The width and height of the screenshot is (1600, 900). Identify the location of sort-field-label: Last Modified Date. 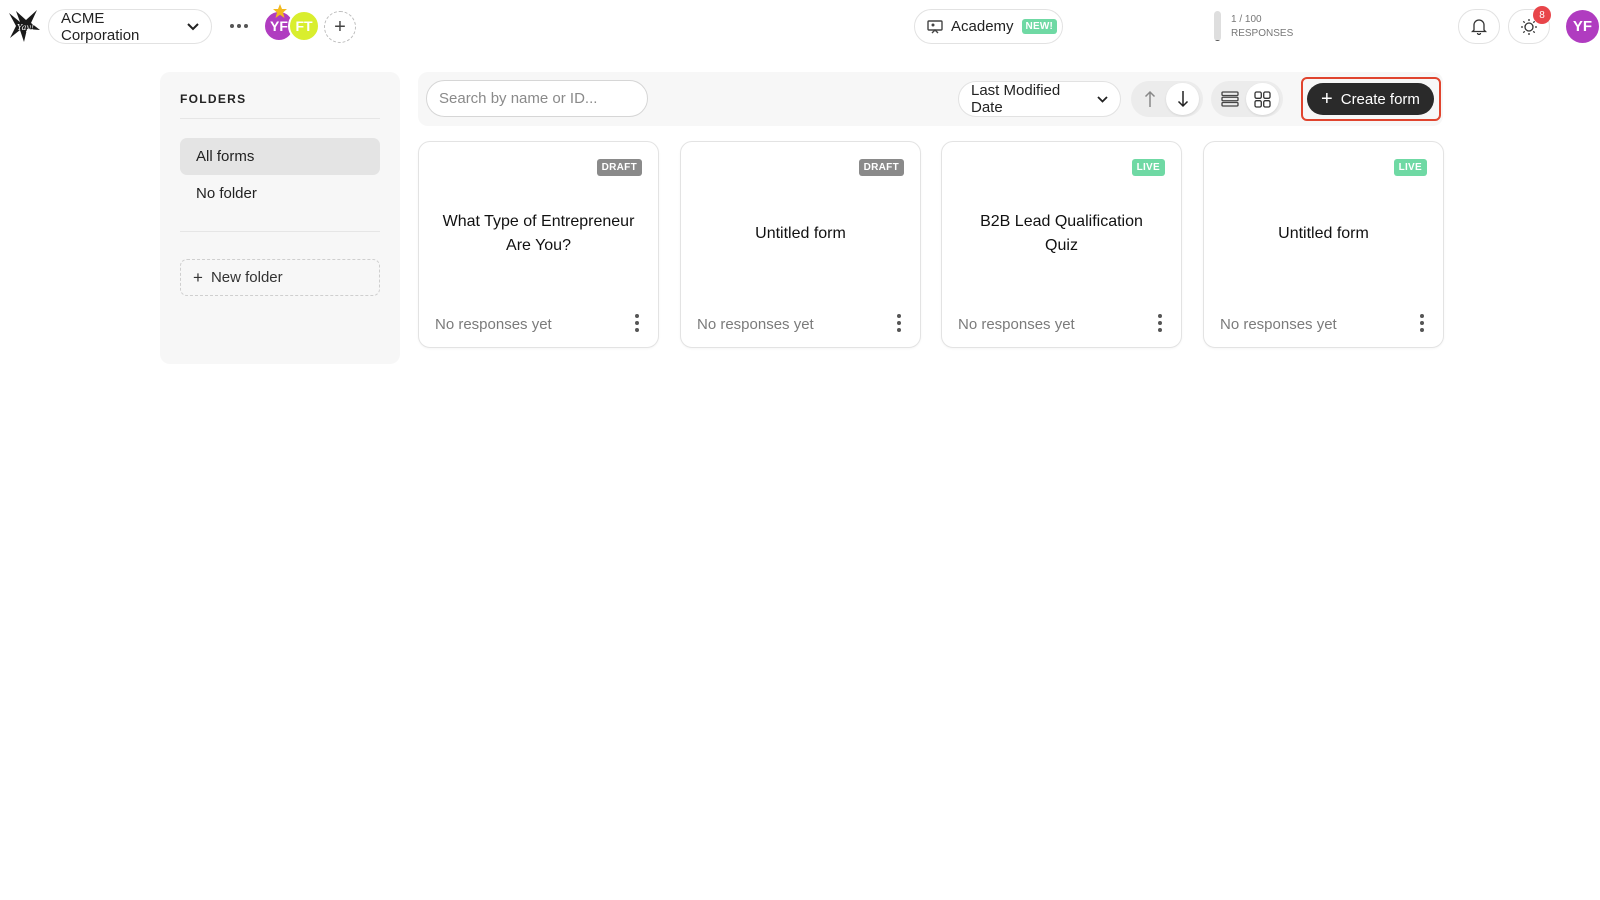
(1016, 99).